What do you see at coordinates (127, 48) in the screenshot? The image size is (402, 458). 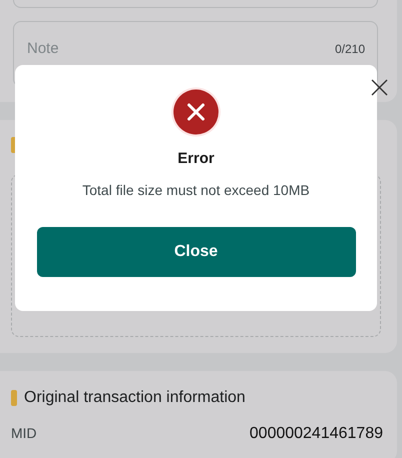 I see `note-input: Note` at bounding box center [127, 48].